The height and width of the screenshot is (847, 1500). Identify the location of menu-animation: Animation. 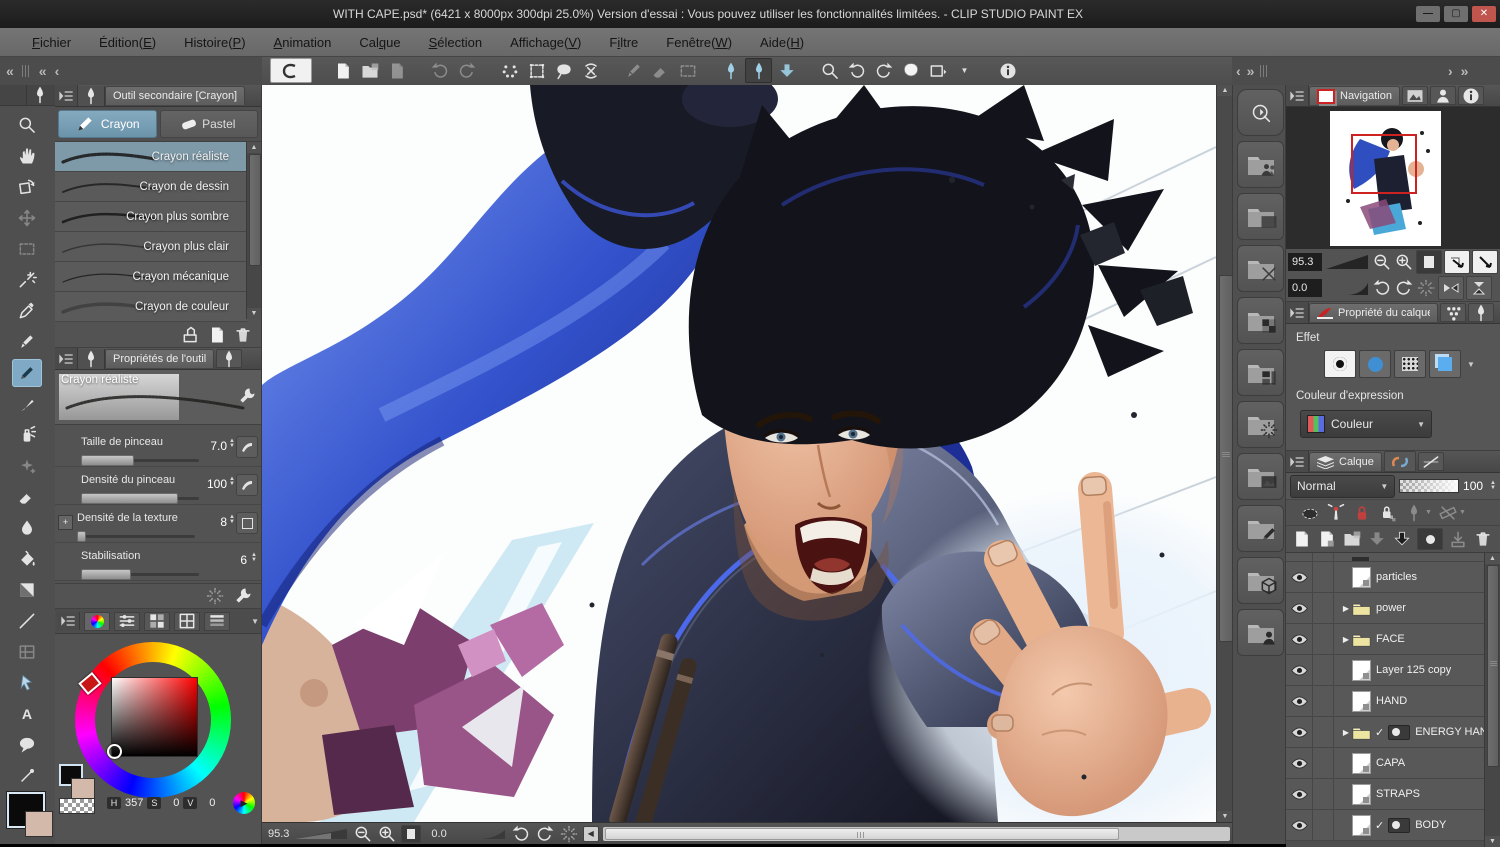
(303, 42).